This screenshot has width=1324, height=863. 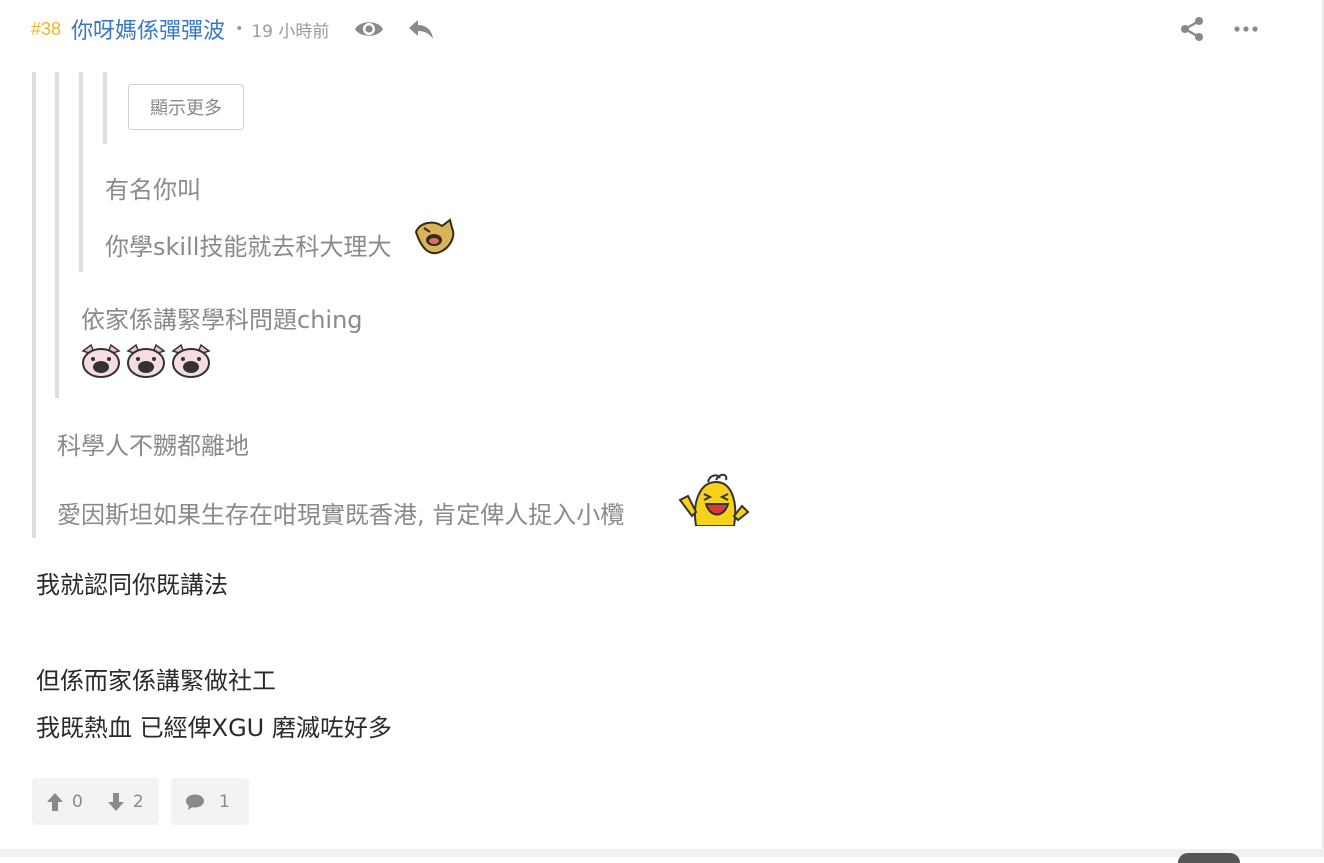 I want to click on reply-text: 但係而家係講緊做社工, so click(x=156, y=681).